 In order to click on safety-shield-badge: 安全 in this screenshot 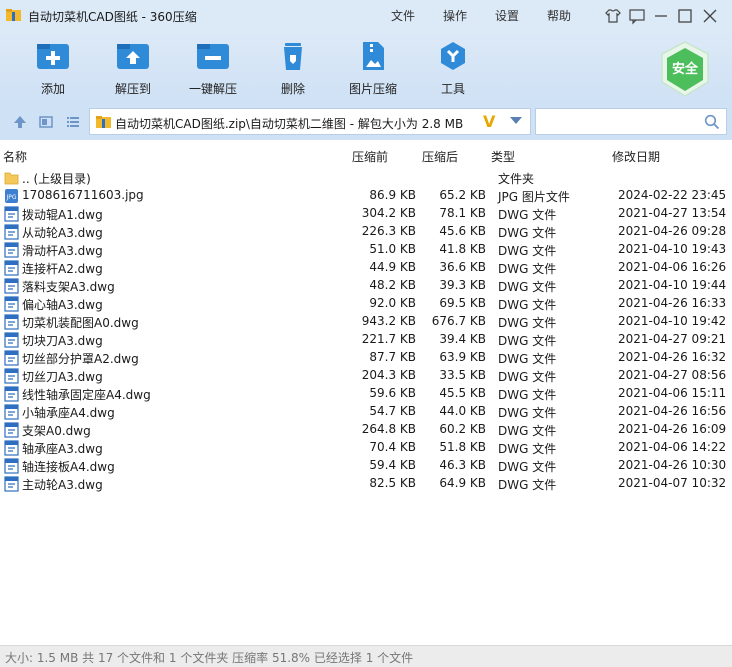, I will do `click(685, 69)`.